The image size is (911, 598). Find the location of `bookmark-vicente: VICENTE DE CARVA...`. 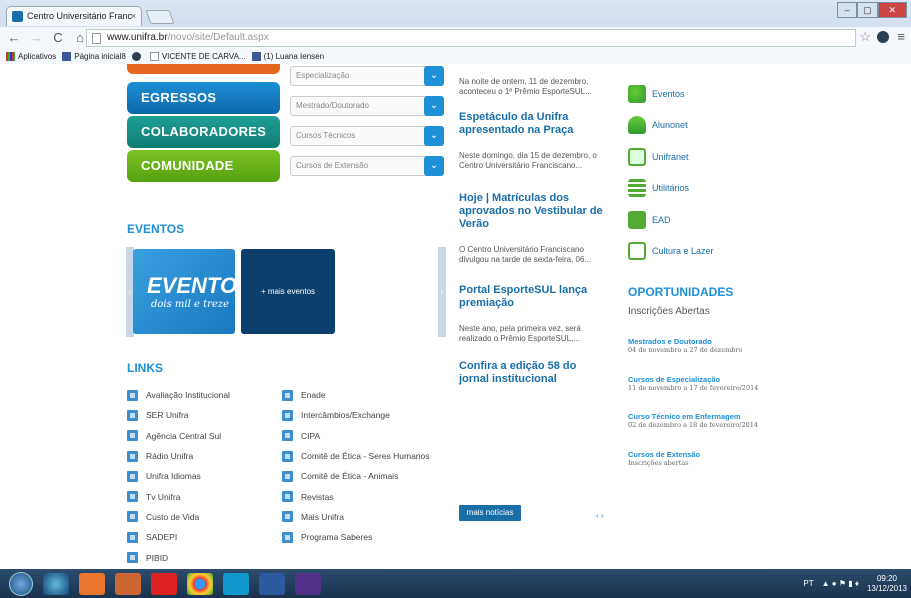

bookmark-vicente: VICENTE DE CARVA... is located at coordinates (197, 56).